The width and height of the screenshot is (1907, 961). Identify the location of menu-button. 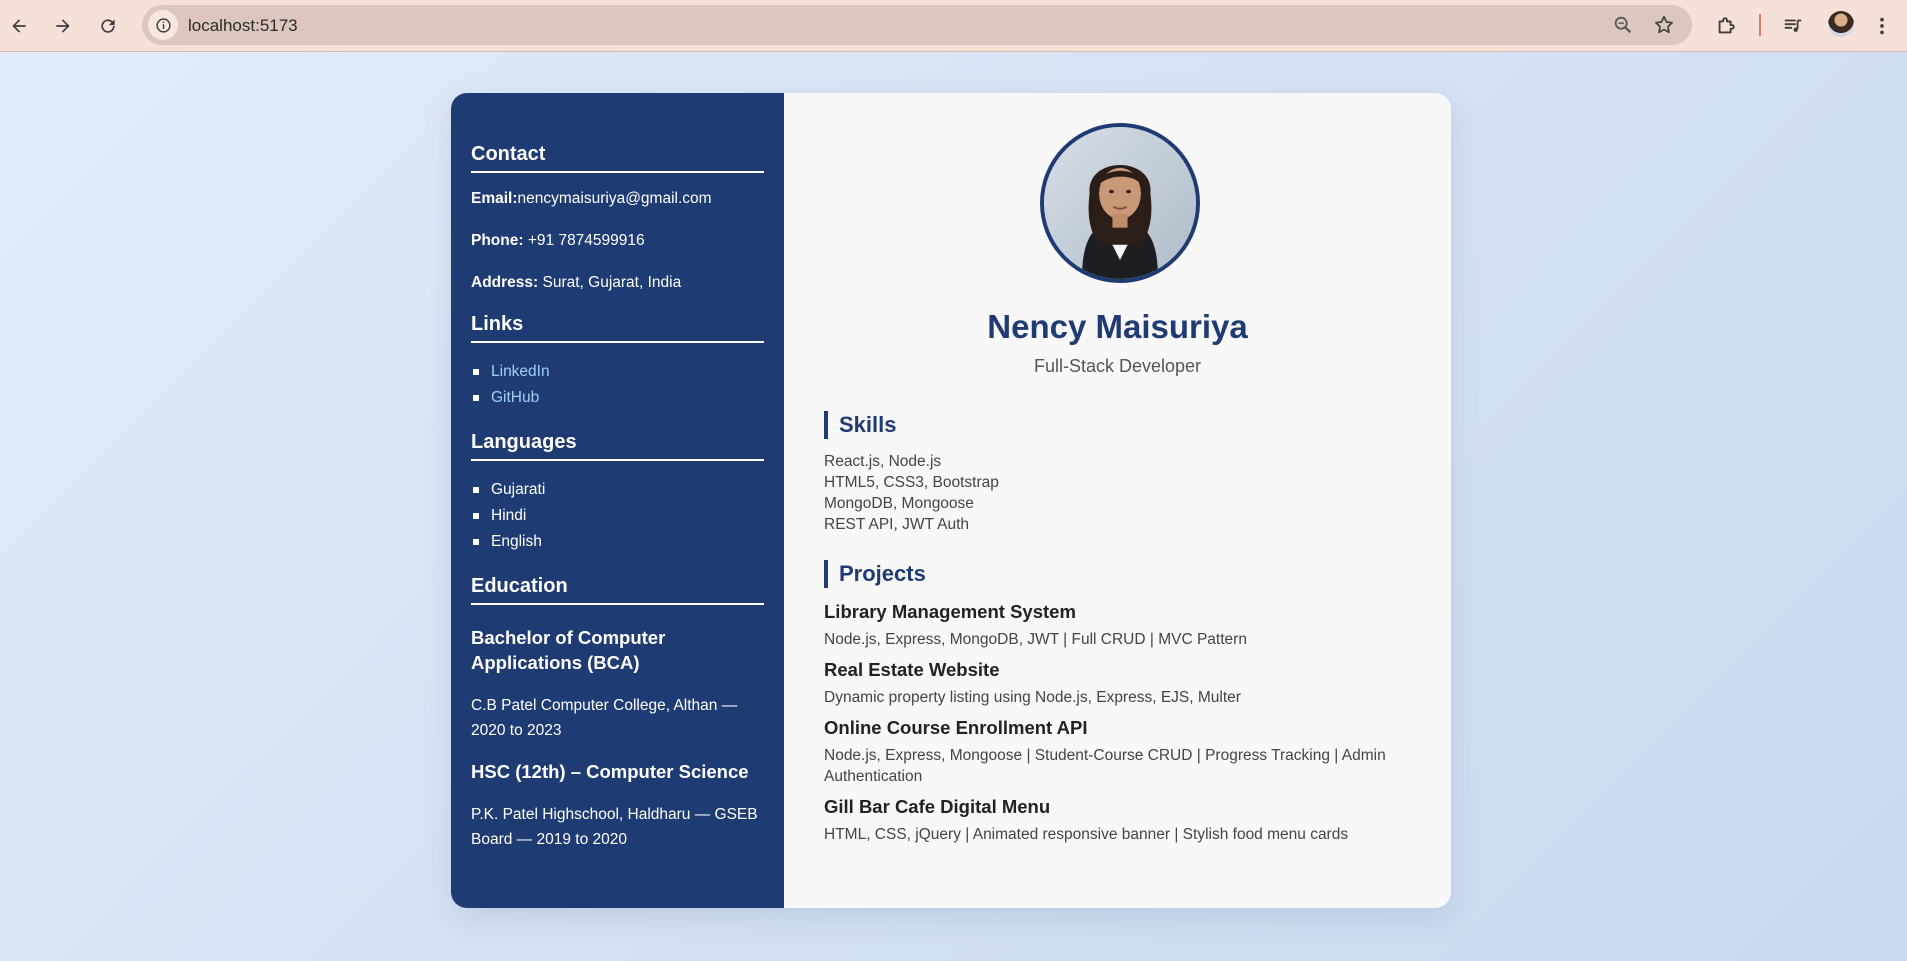
(1882, 26).